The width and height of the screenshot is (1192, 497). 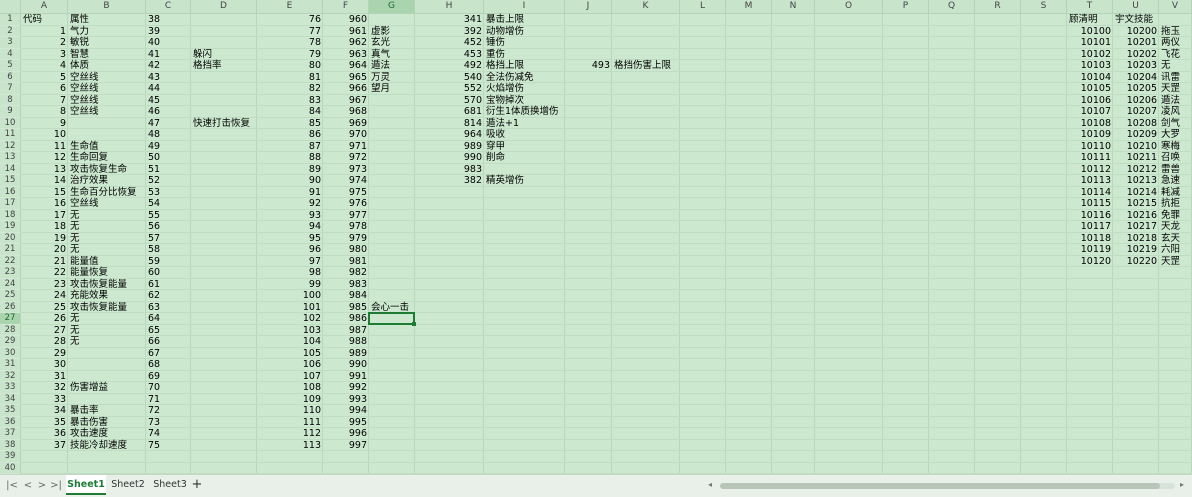 I want to click on cell-f12: 971, so click(x=346, y=147).